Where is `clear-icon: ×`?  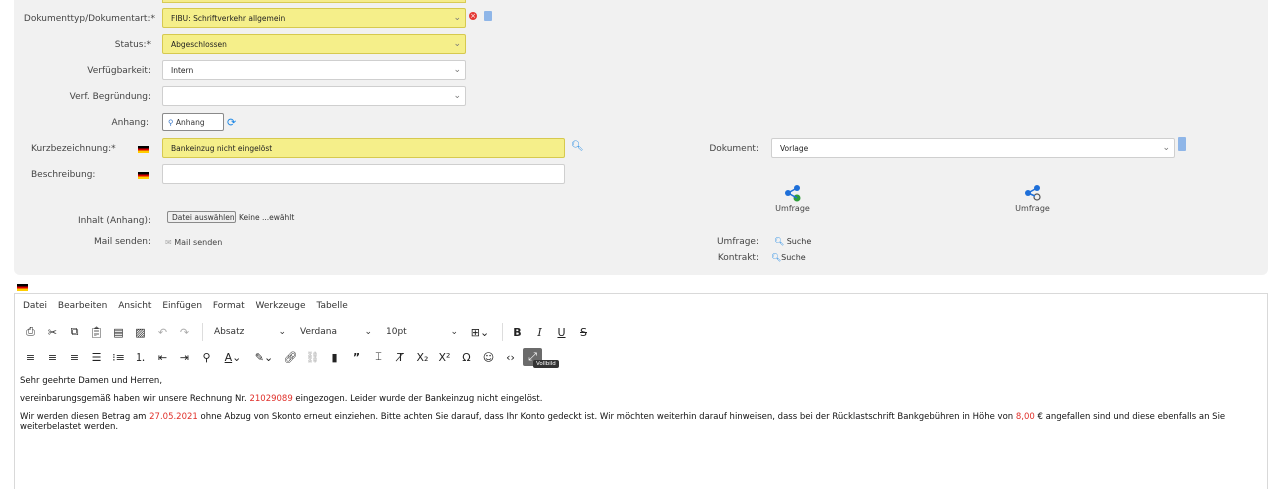
clear-icon: × is located at coordinates (473, 16).